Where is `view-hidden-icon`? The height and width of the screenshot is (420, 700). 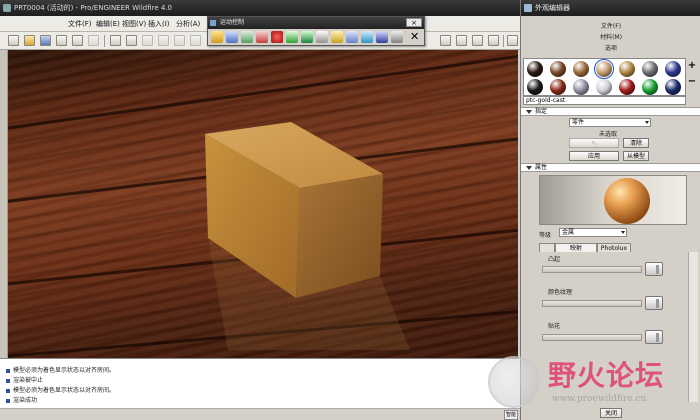
view-hidden-icon is located at coordinates (493, 40).